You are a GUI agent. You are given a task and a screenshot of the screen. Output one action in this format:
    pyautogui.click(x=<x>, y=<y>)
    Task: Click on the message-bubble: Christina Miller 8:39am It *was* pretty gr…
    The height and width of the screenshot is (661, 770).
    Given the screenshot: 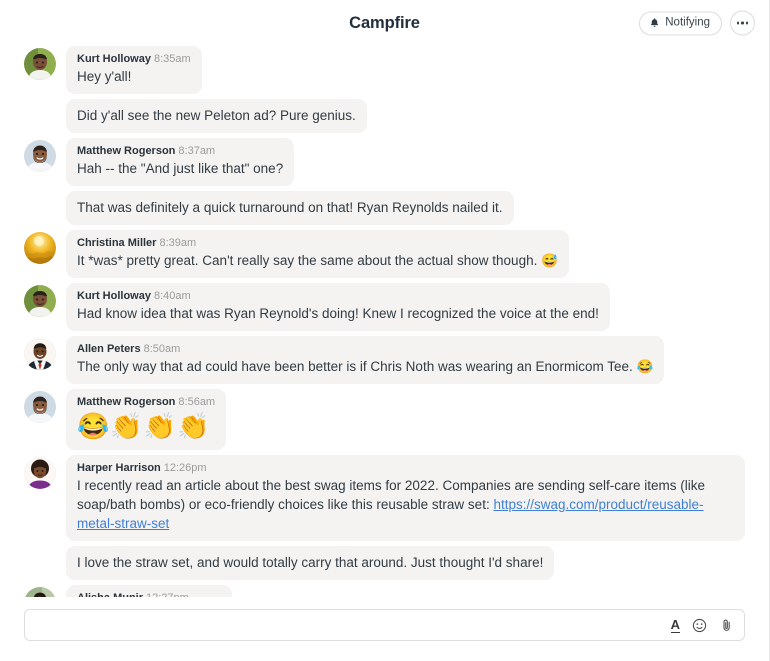 What is the action you would take?
    pyautogui.click(x=317, y=254)
    